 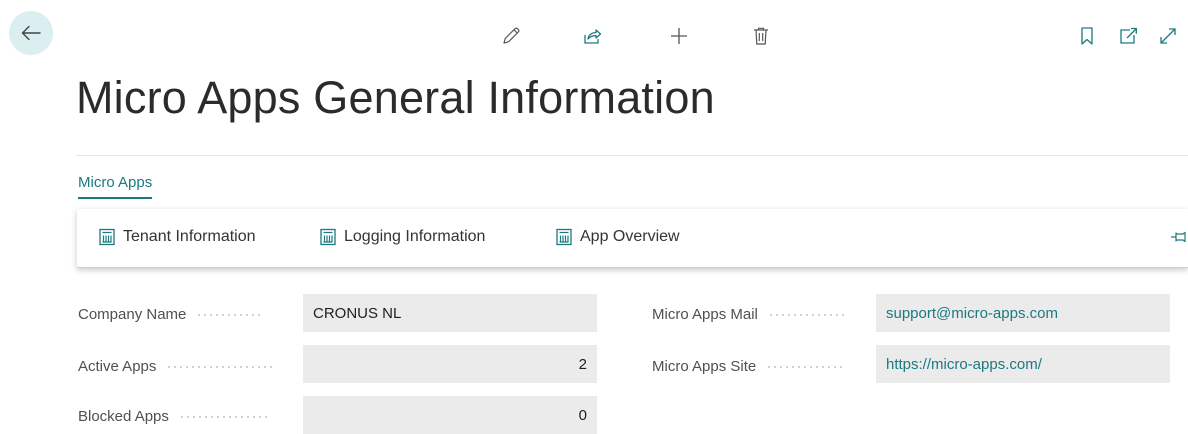 I want to click on expand-button, so click(x=1168, y=36).